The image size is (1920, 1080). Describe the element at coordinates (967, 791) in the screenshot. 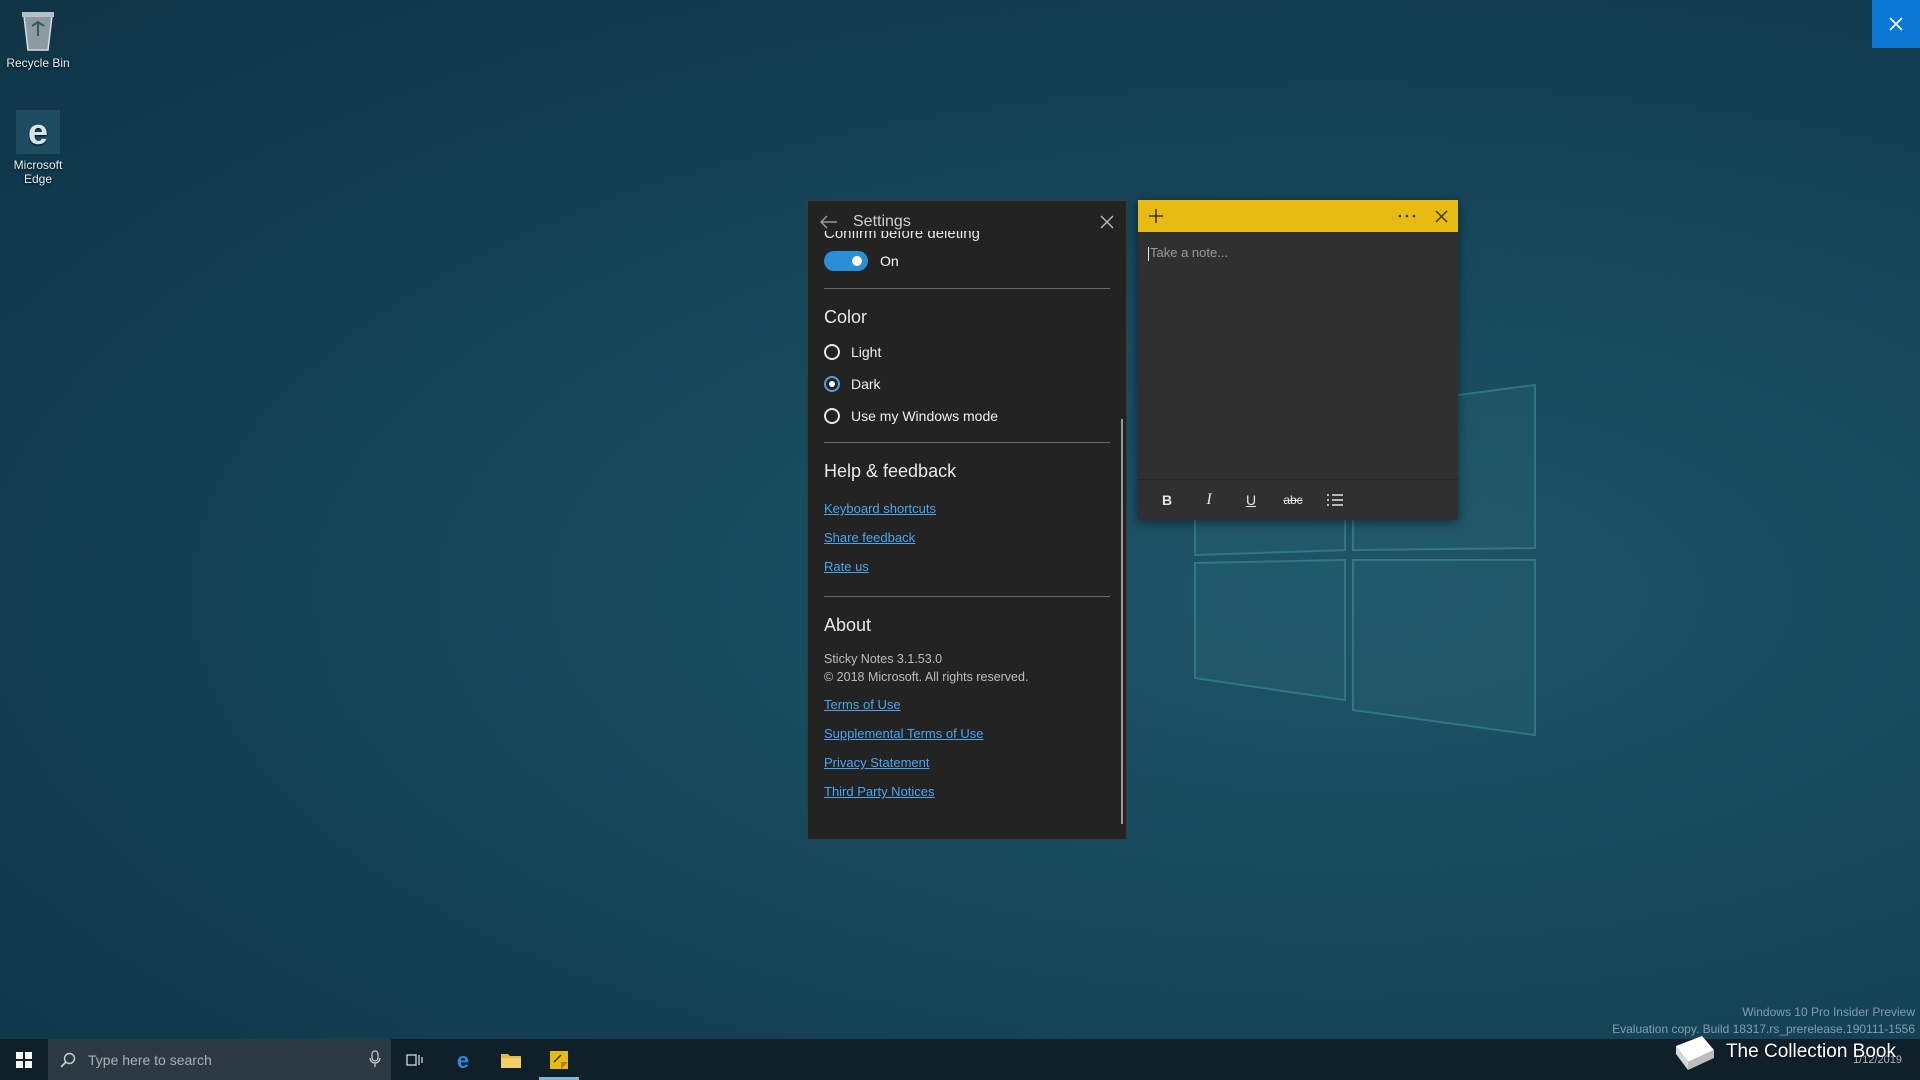

I see `third-party-notices-link: Third Party Notices` at that location.